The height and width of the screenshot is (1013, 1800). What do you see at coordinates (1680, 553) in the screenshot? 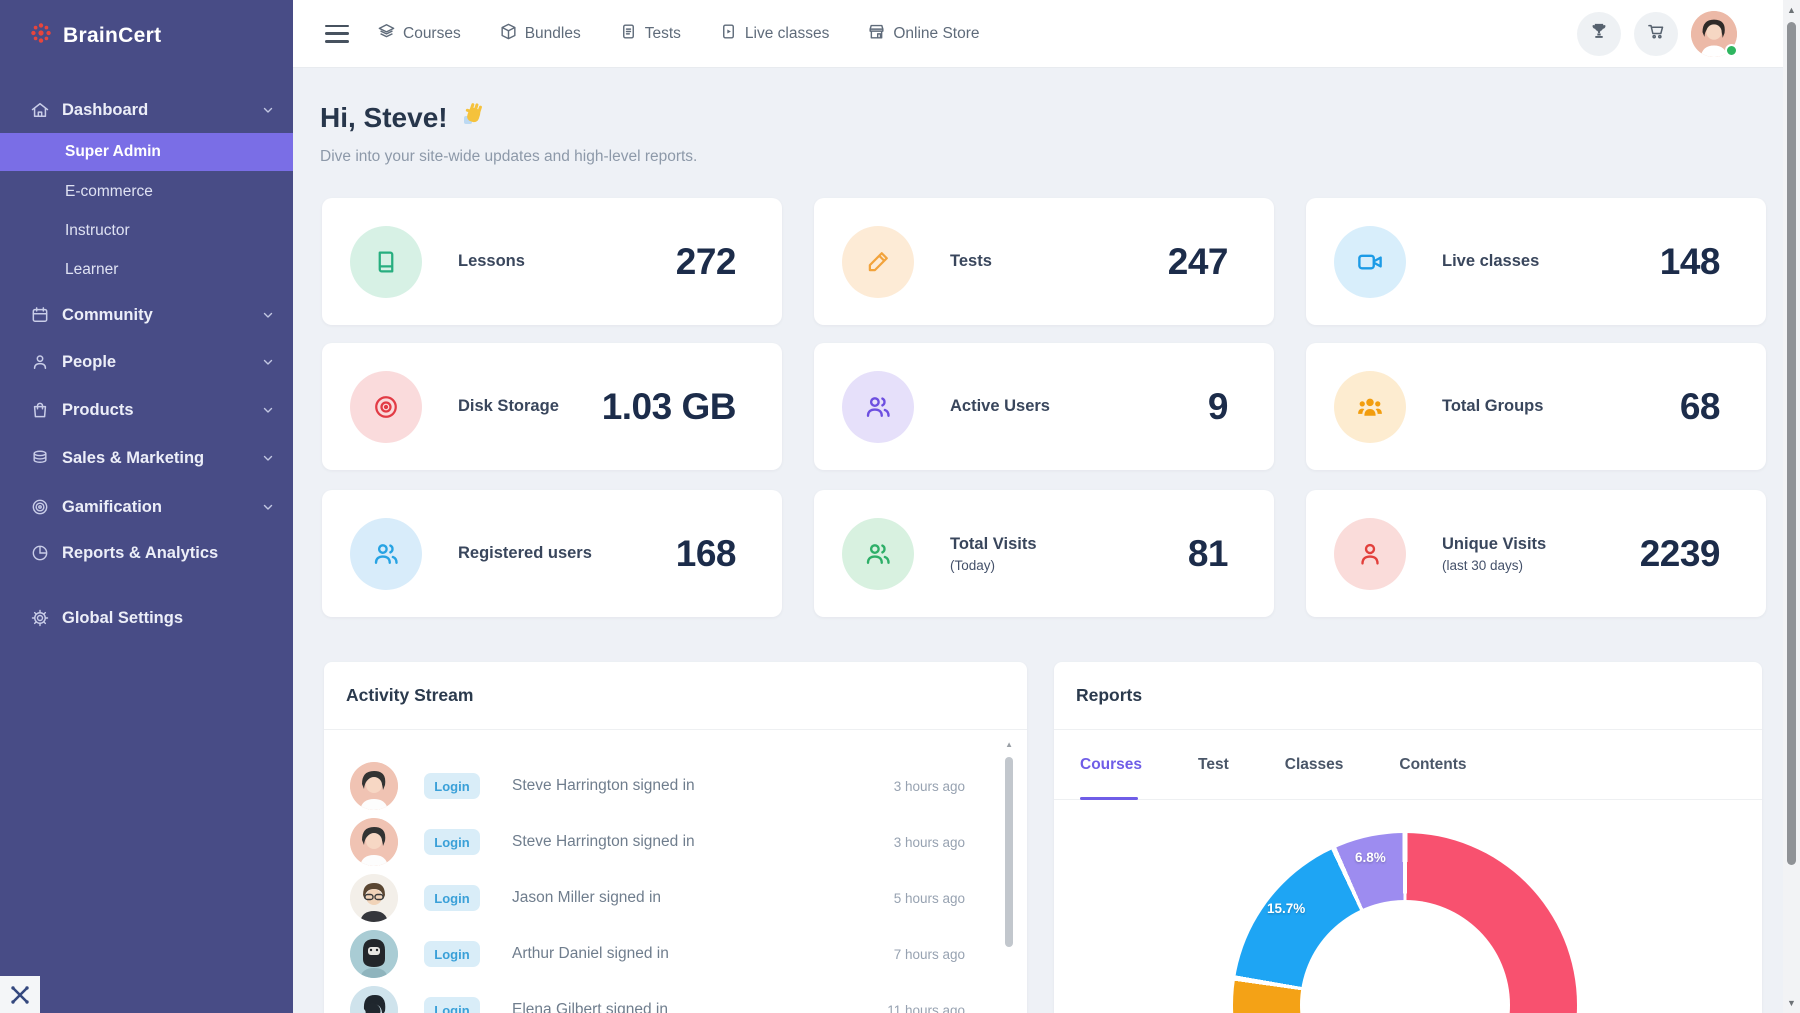
I see `stat-value: 2239` at bounding box center [1680, 553].